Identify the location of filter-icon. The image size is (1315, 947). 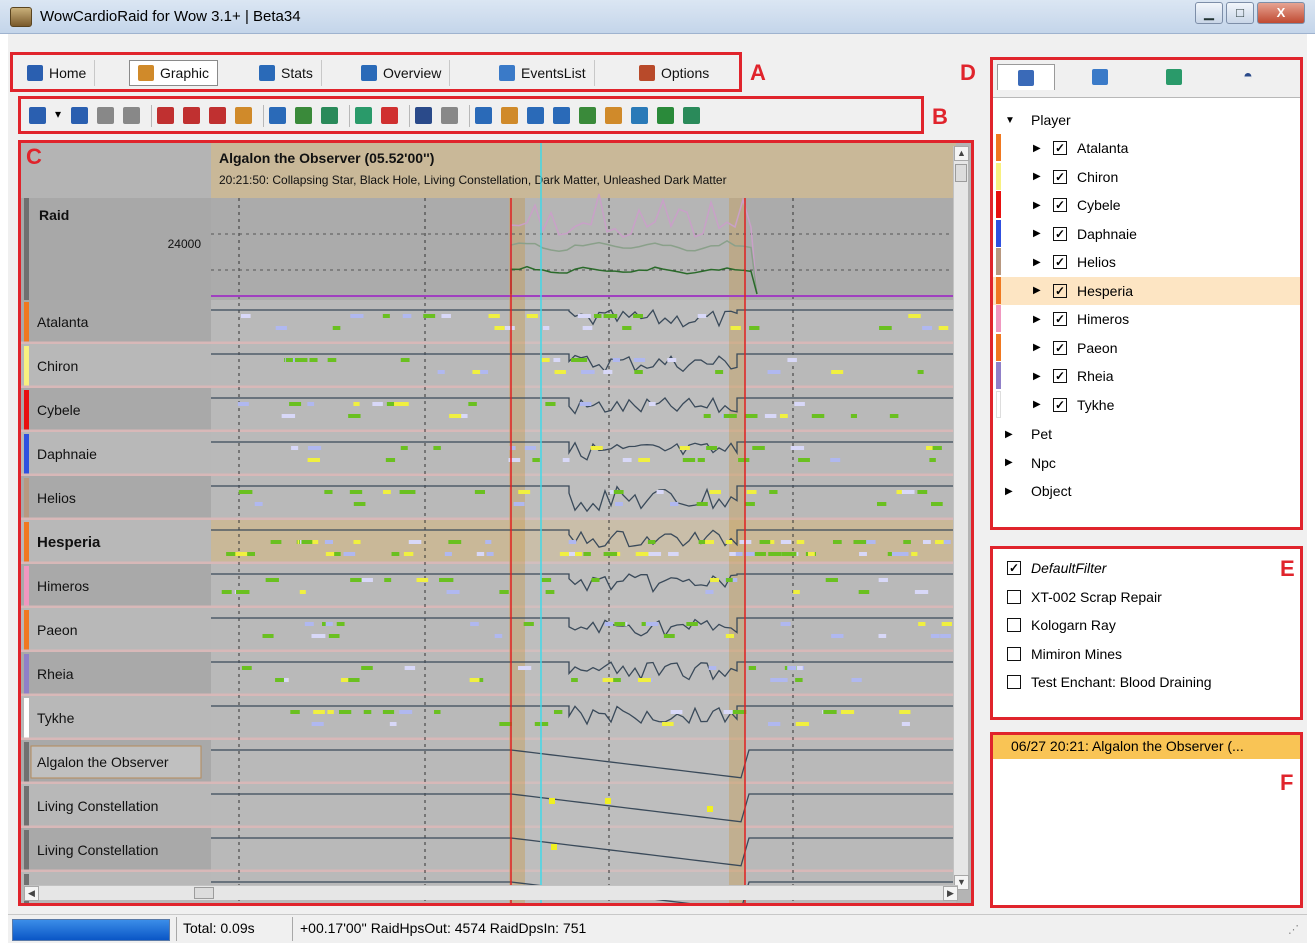
(509, 115).